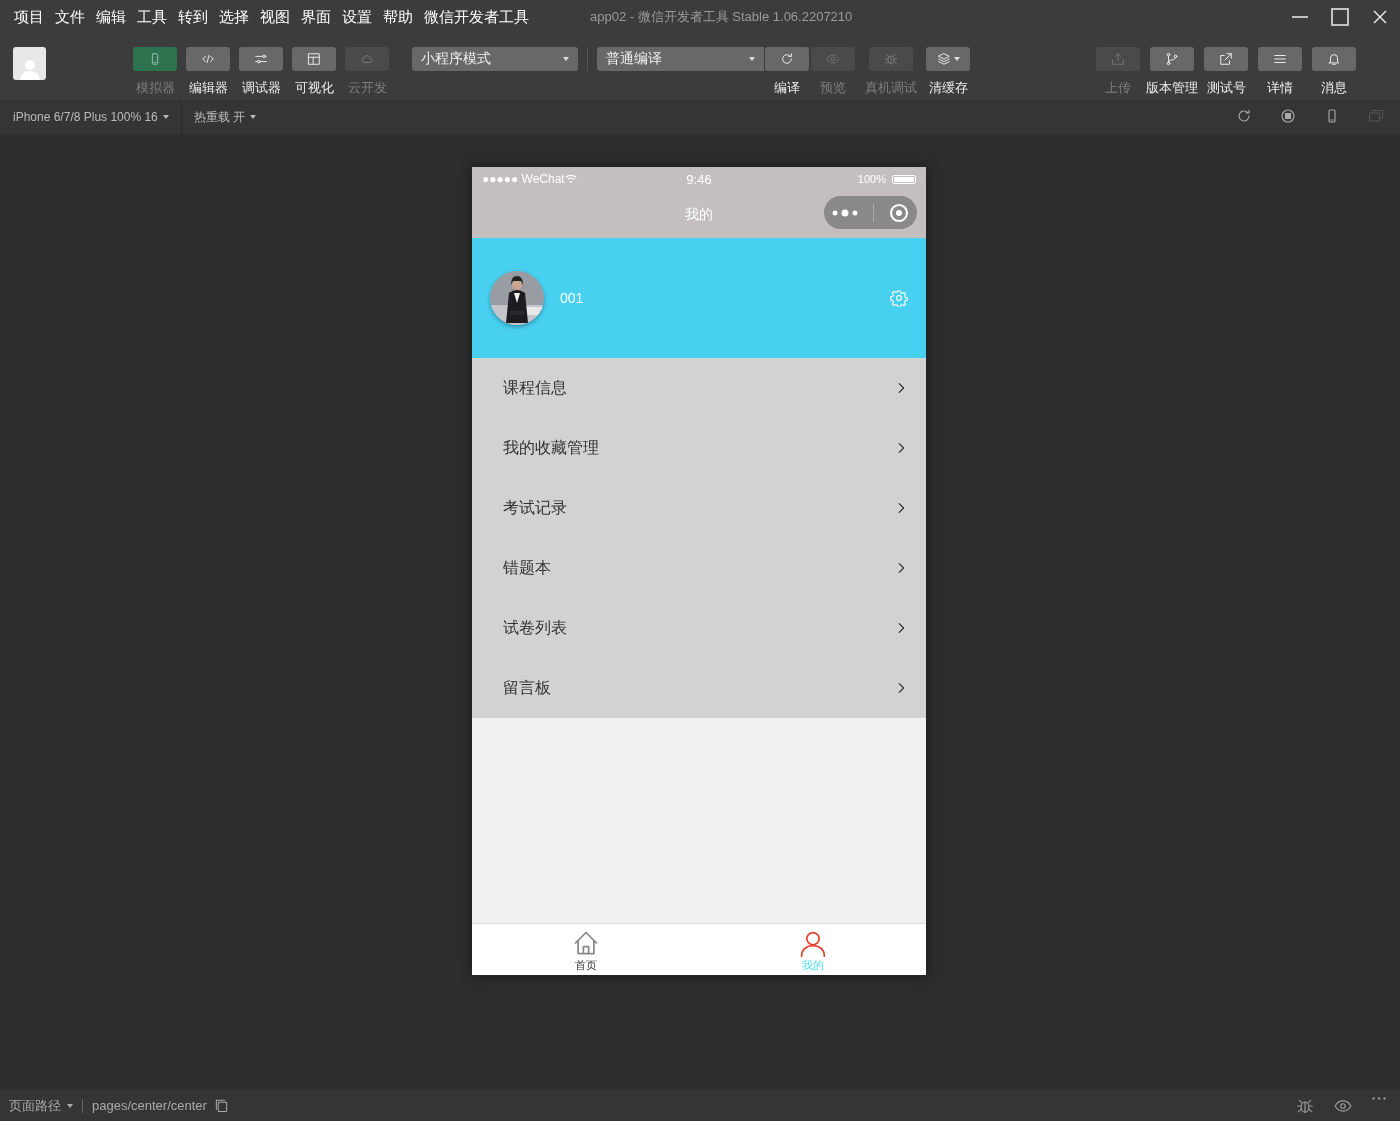  Describe the element at coordinates (699, 179) in the screenshot. I see `clock: 9:46` at that location.